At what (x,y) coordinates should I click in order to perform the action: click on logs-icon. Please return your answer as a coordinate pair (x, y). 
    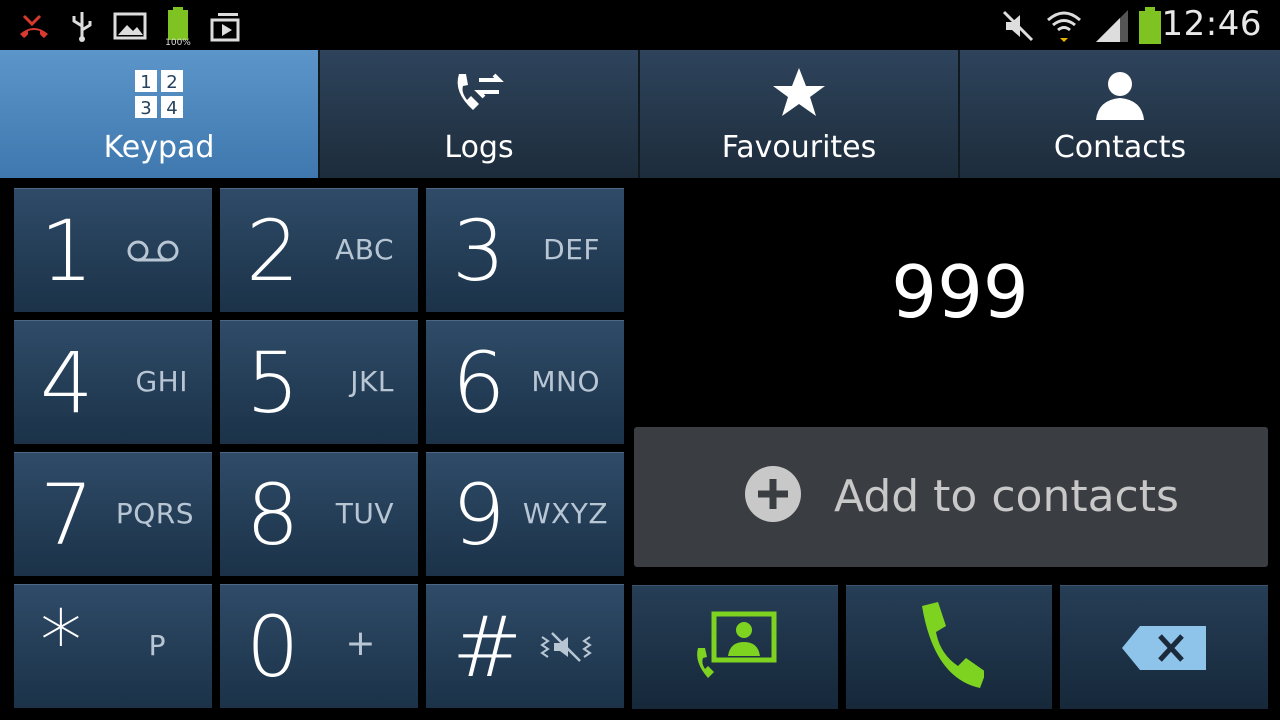
    Looking at the image, I should click on (480, 91).